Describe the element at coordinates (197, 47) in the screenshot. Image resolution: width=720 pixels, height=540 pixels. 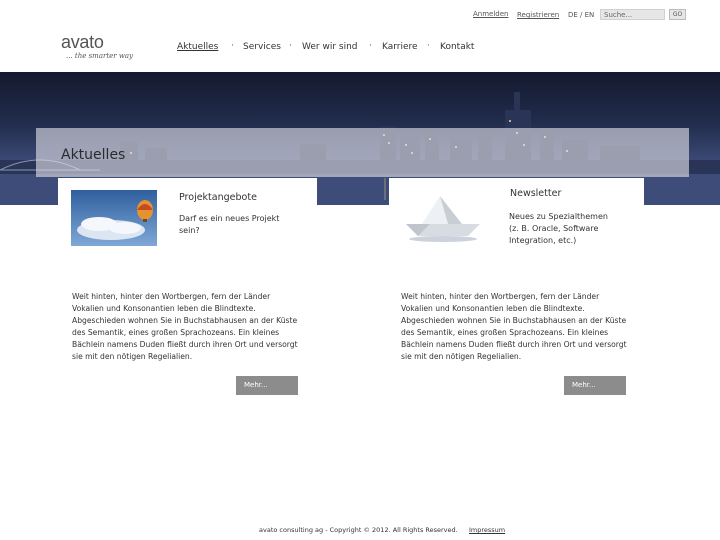
I see `nav-item-aktuelles: Aktuelles` at that location.